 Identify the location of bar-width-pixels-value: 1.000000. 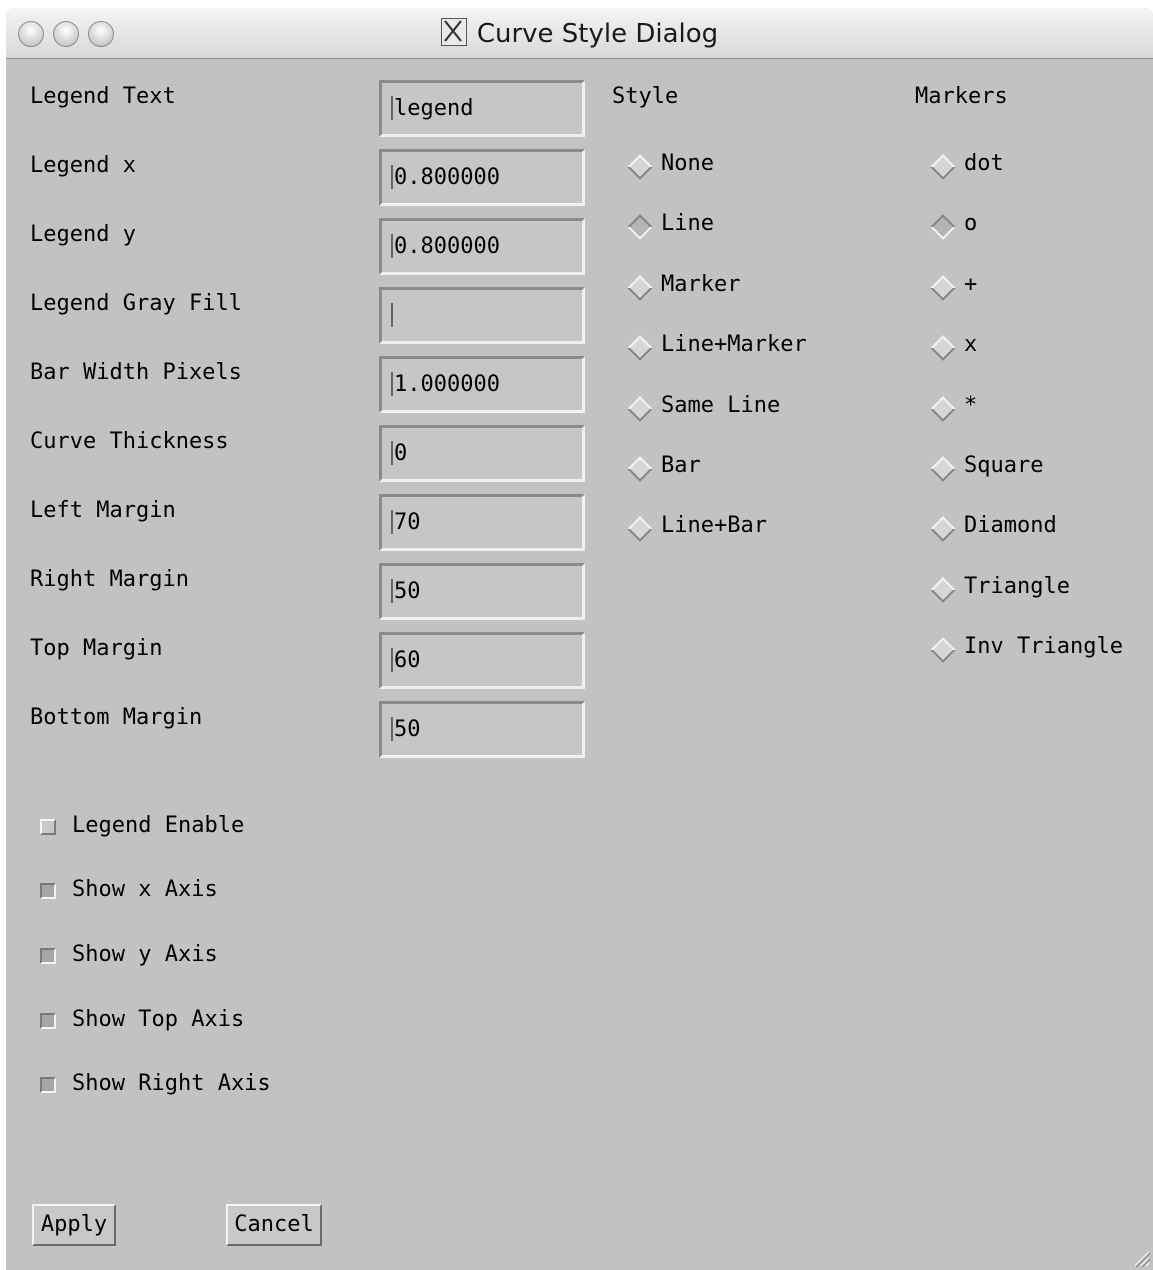
(447, 384).